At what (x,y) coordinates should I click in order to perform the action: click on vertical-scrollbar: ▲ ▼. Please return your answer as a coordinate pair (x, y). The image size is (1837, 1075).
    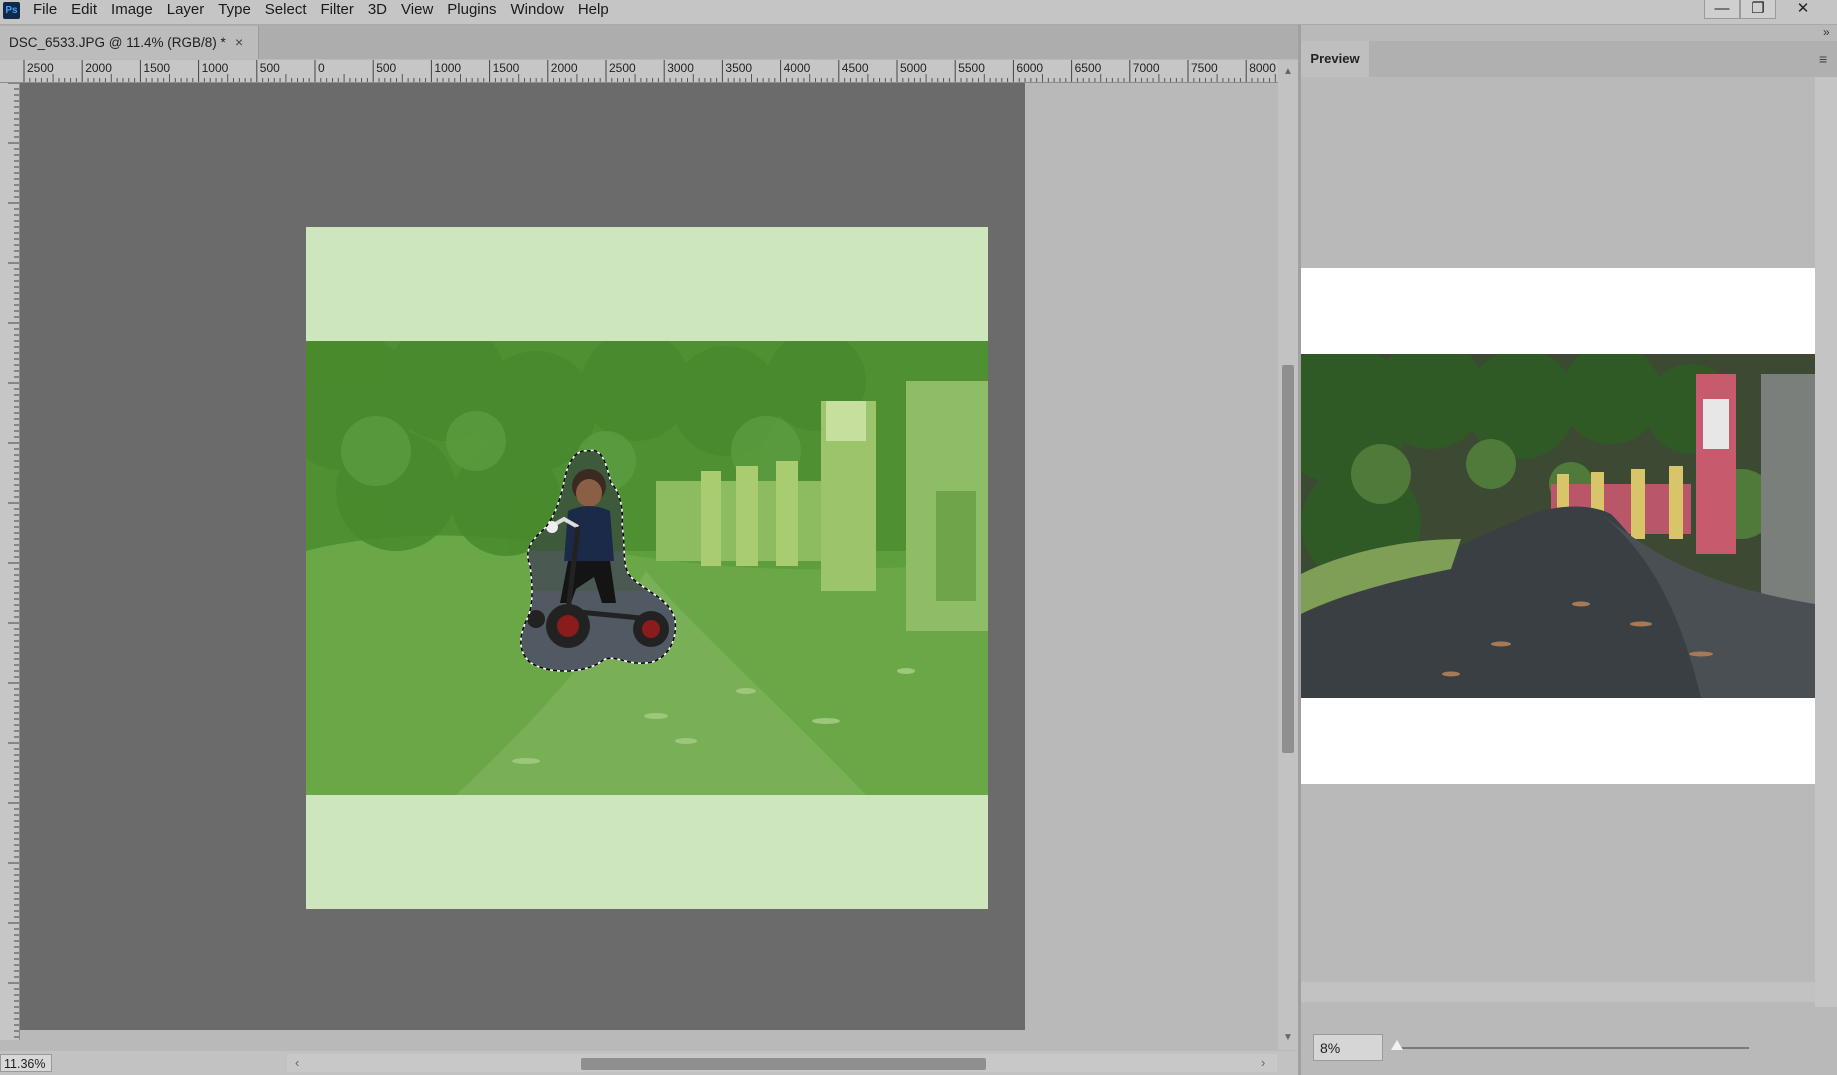
    Looking at the image, I should click on (1288, 555).